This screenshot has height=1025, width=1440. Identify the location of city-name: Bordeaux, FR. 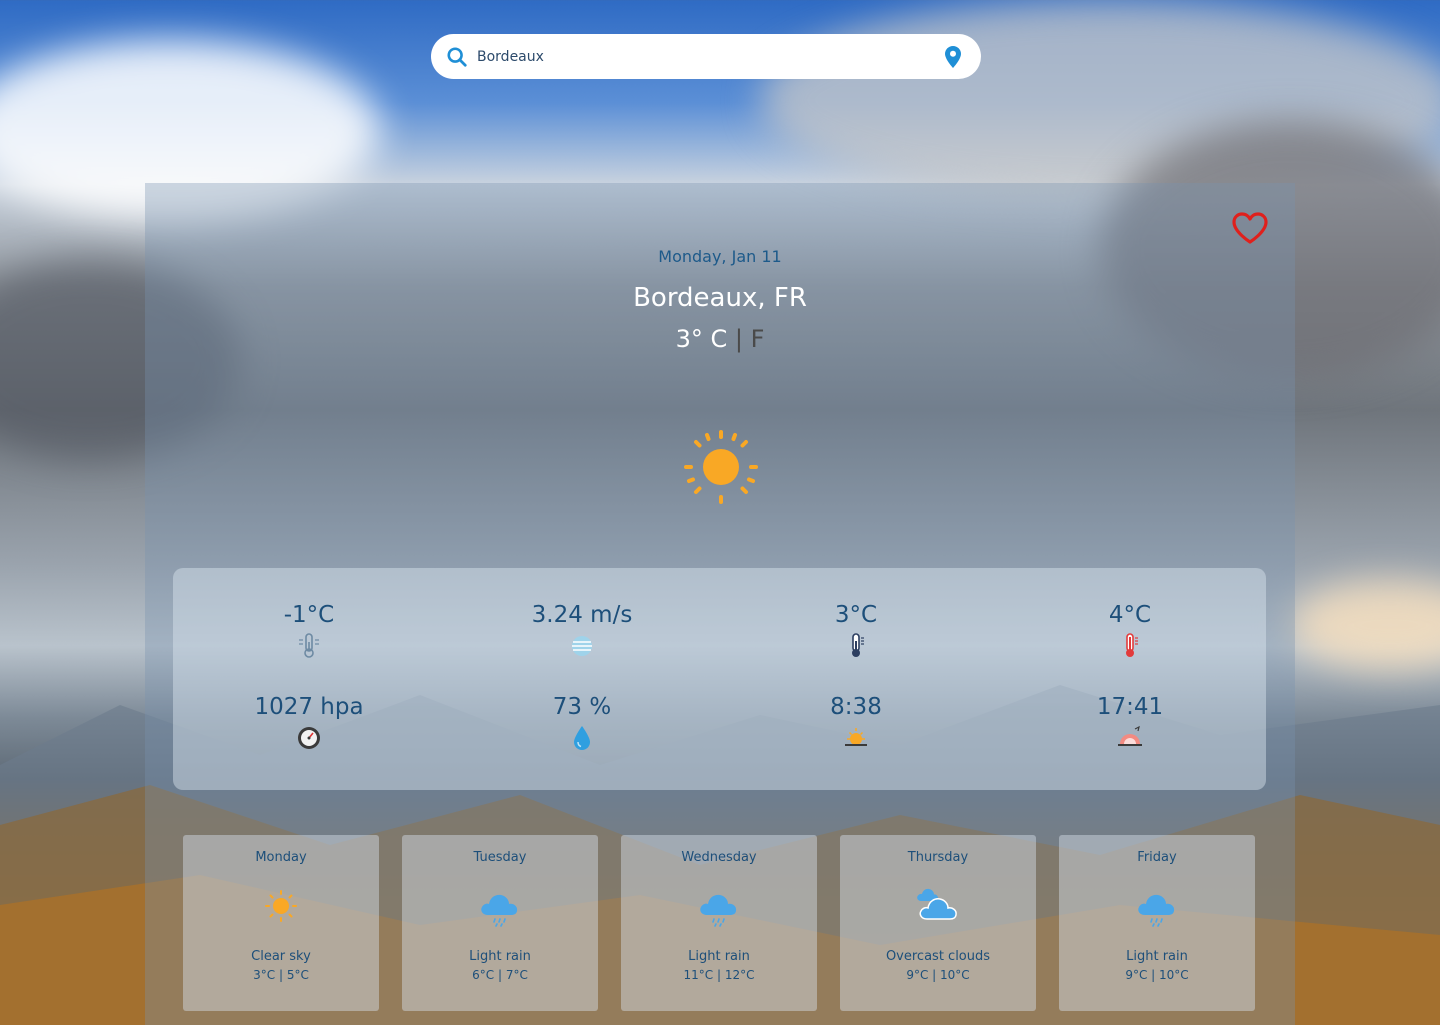
(720, 298).